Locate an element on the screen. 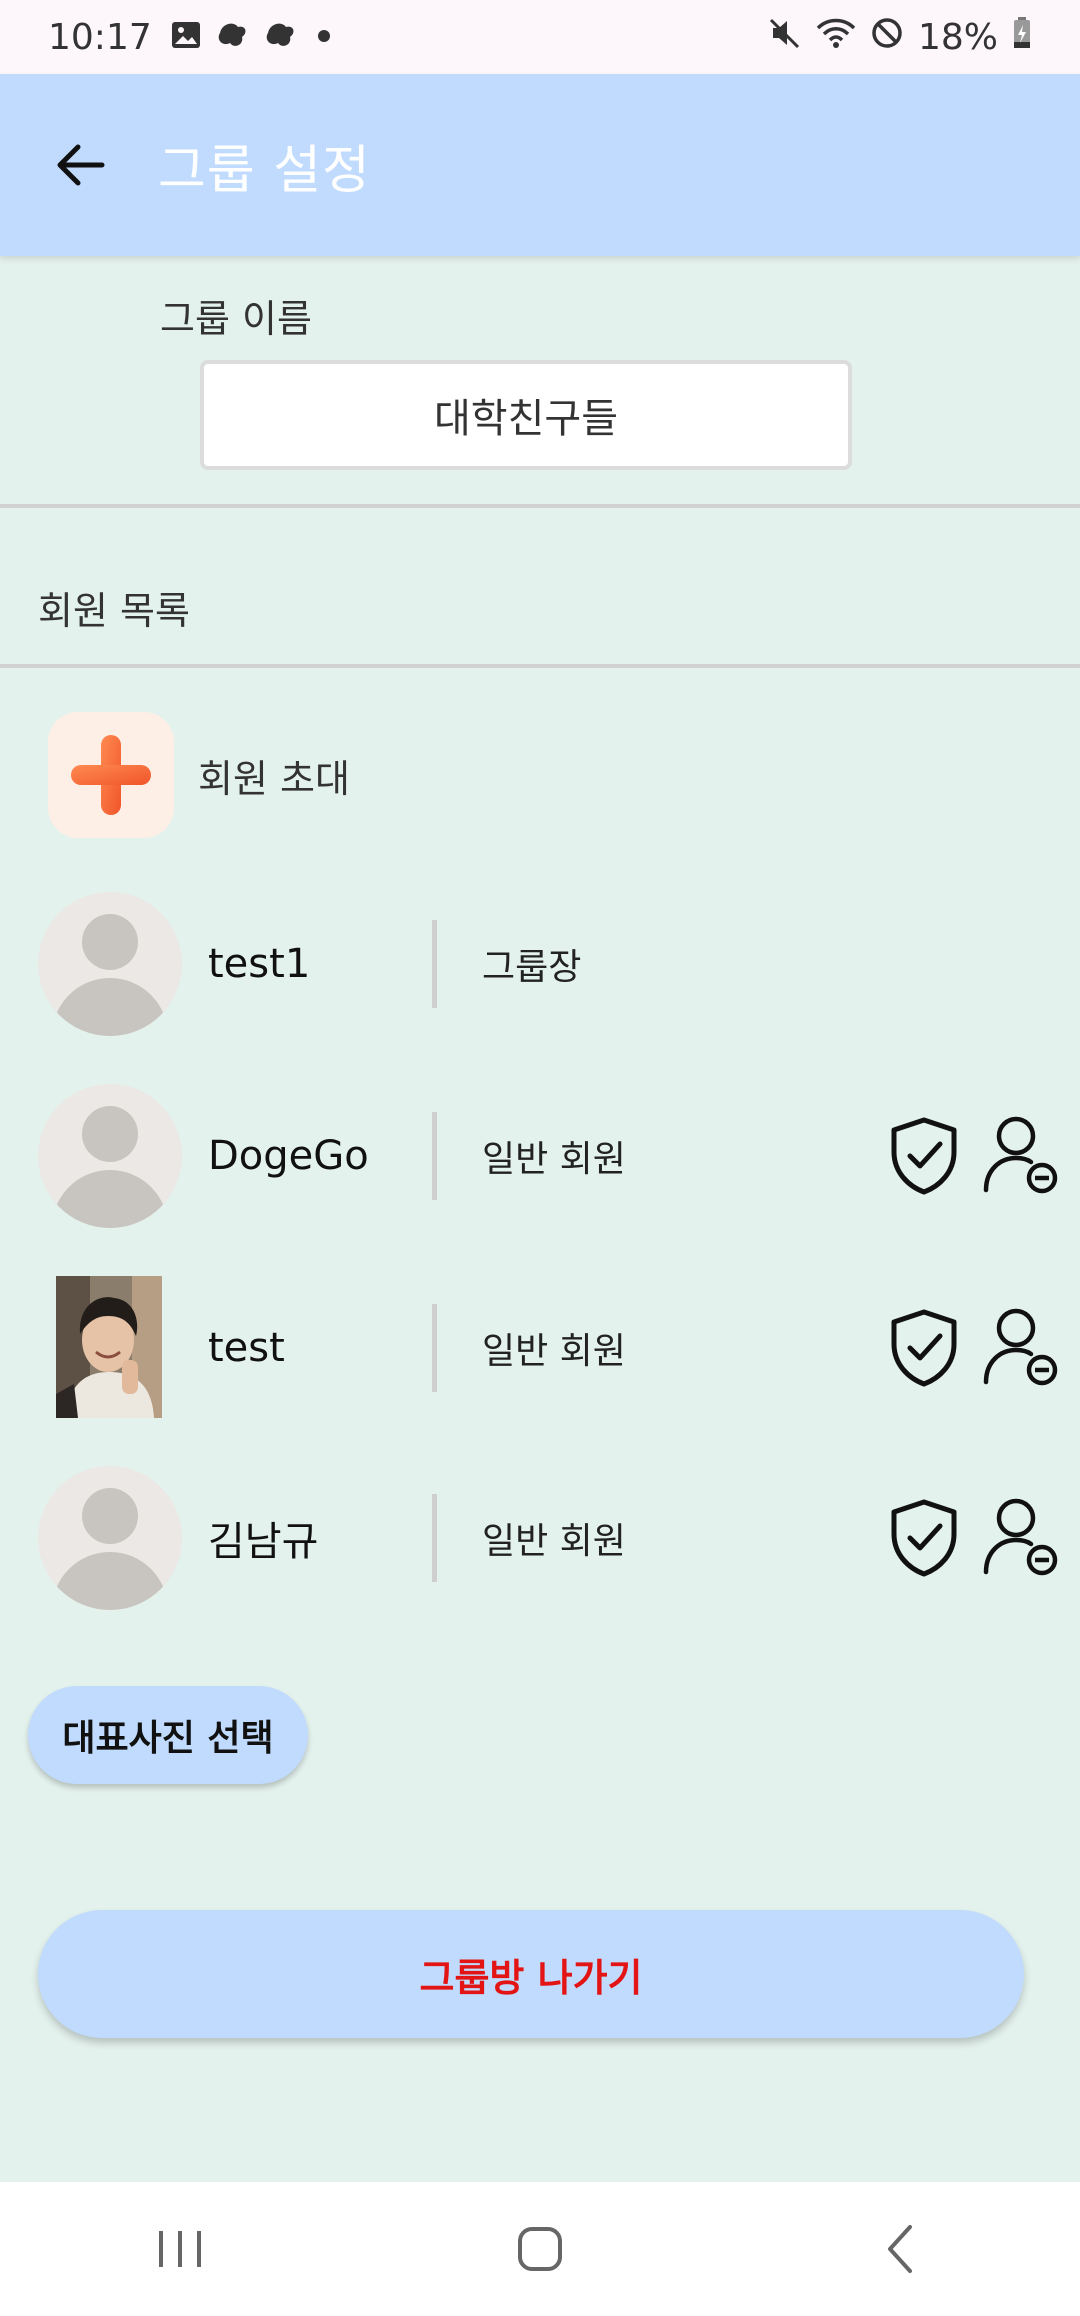 The width and height of the screenshot is (1080, 2316). group-name-value: 대학친구들 is located at coordinates (526, 419).